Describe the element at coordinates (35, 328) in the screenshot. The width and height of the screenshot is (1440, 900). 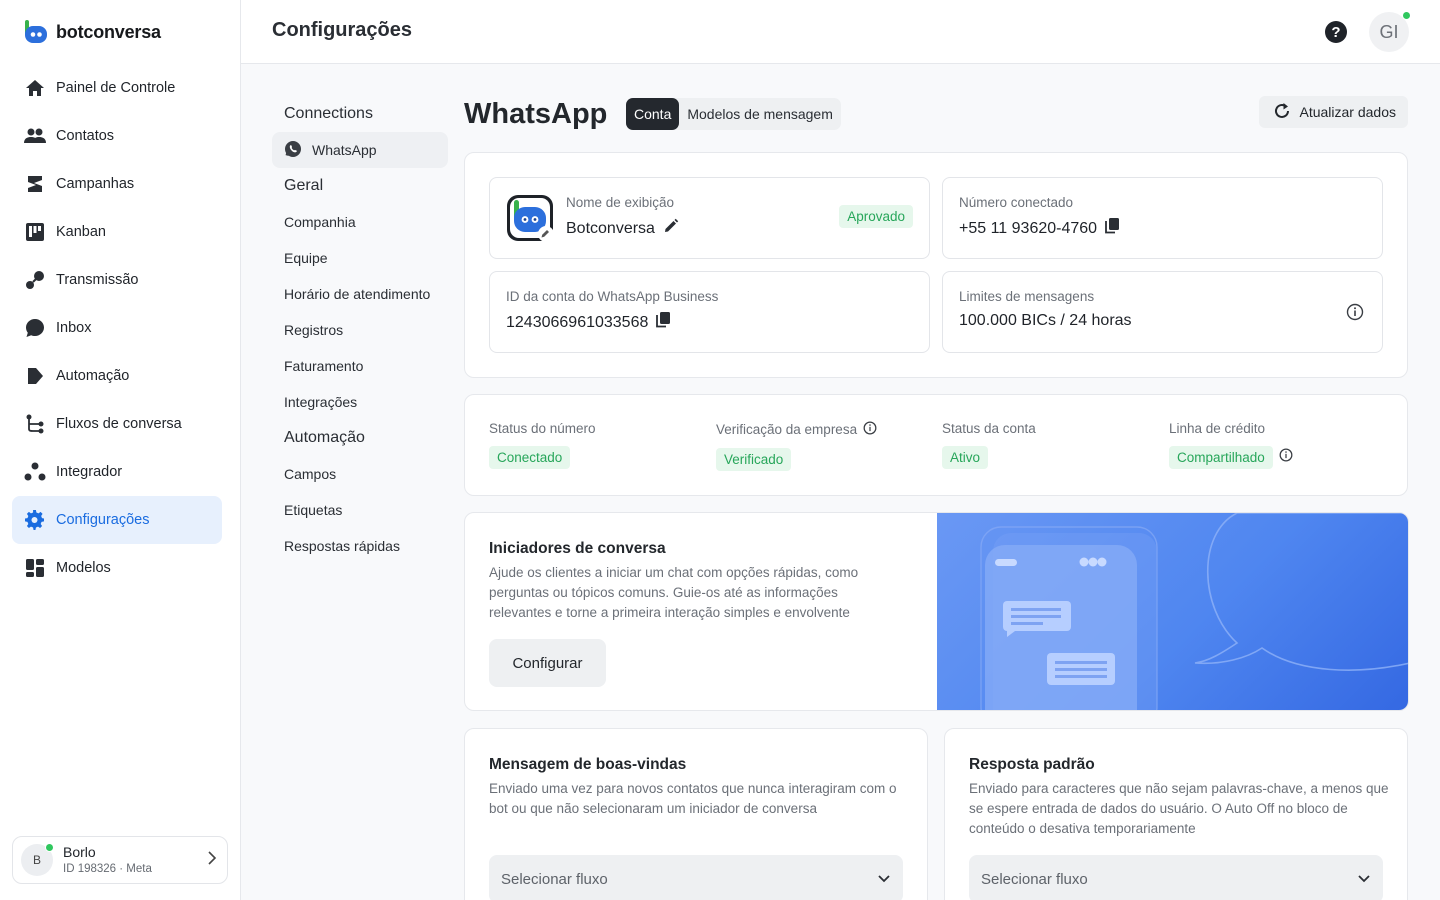
I see `chat-icon` at that location.